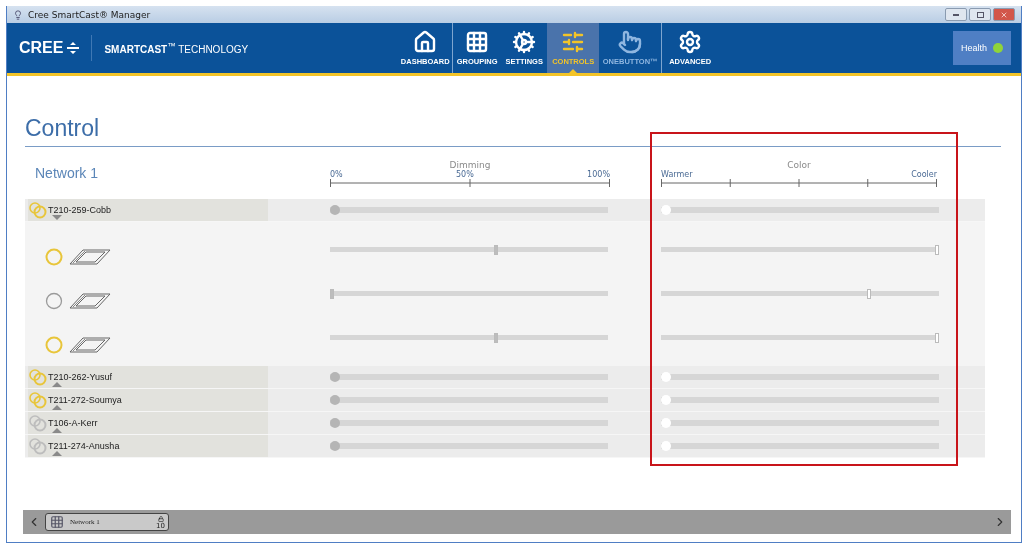 The width and height of the screenshot is (1028, 548). What do you see at coordinates (982, 48) in the screenshot?
I see `health-button: Health` at bounding box center [982, 48].